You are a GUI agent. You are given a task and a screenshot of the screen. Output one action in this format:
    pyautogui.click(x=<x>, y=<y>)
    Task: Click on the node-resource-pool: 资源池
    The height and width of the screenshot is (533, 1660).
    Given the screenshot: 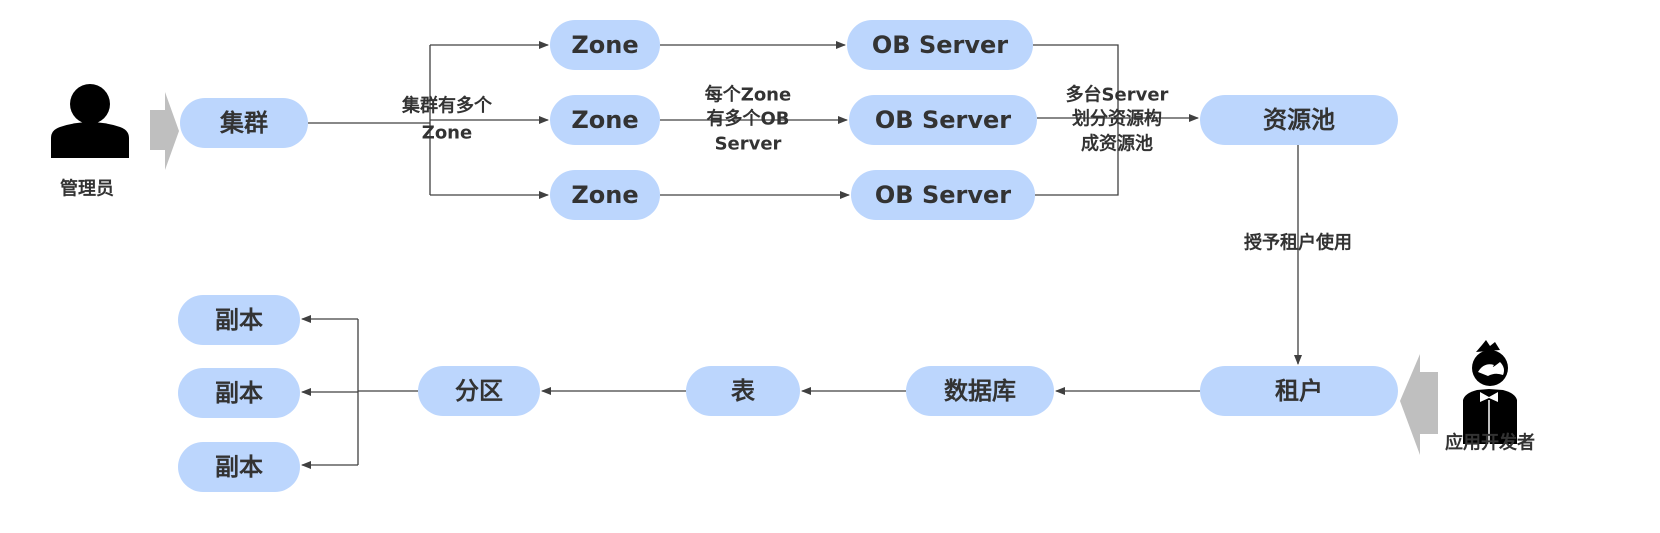 What is the action you would take?
    pyautogui.click(x=1299, y=120)
    